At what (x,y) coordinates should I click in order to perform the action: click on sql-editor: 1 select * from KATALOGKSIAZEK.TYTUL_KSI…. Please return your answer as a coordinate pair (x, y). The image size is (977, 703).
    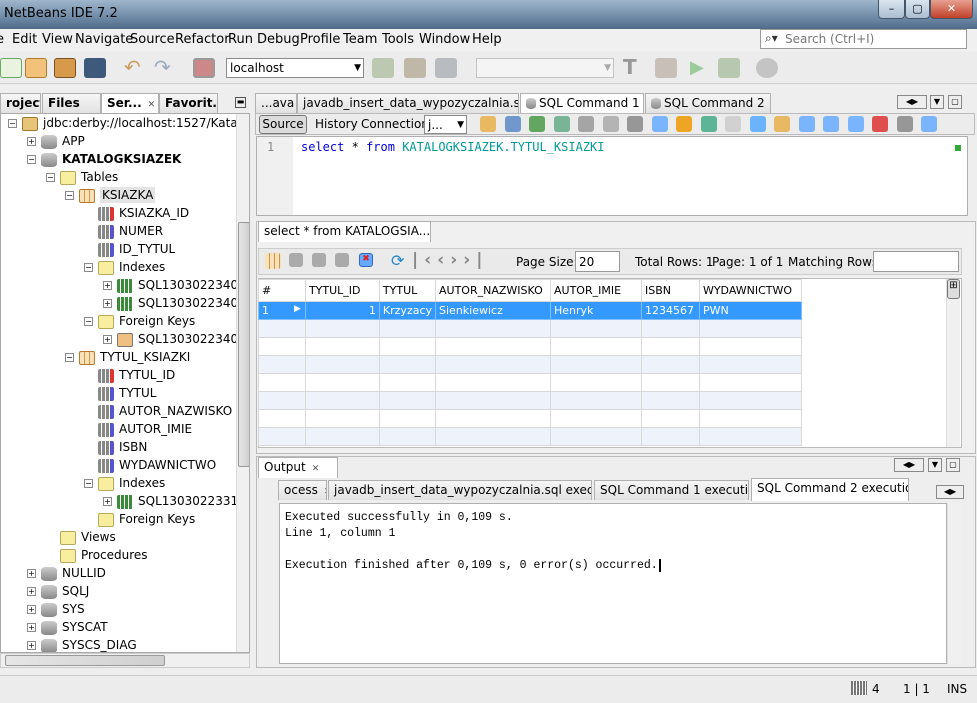
    Looking at the image, I should click on (612, 176).